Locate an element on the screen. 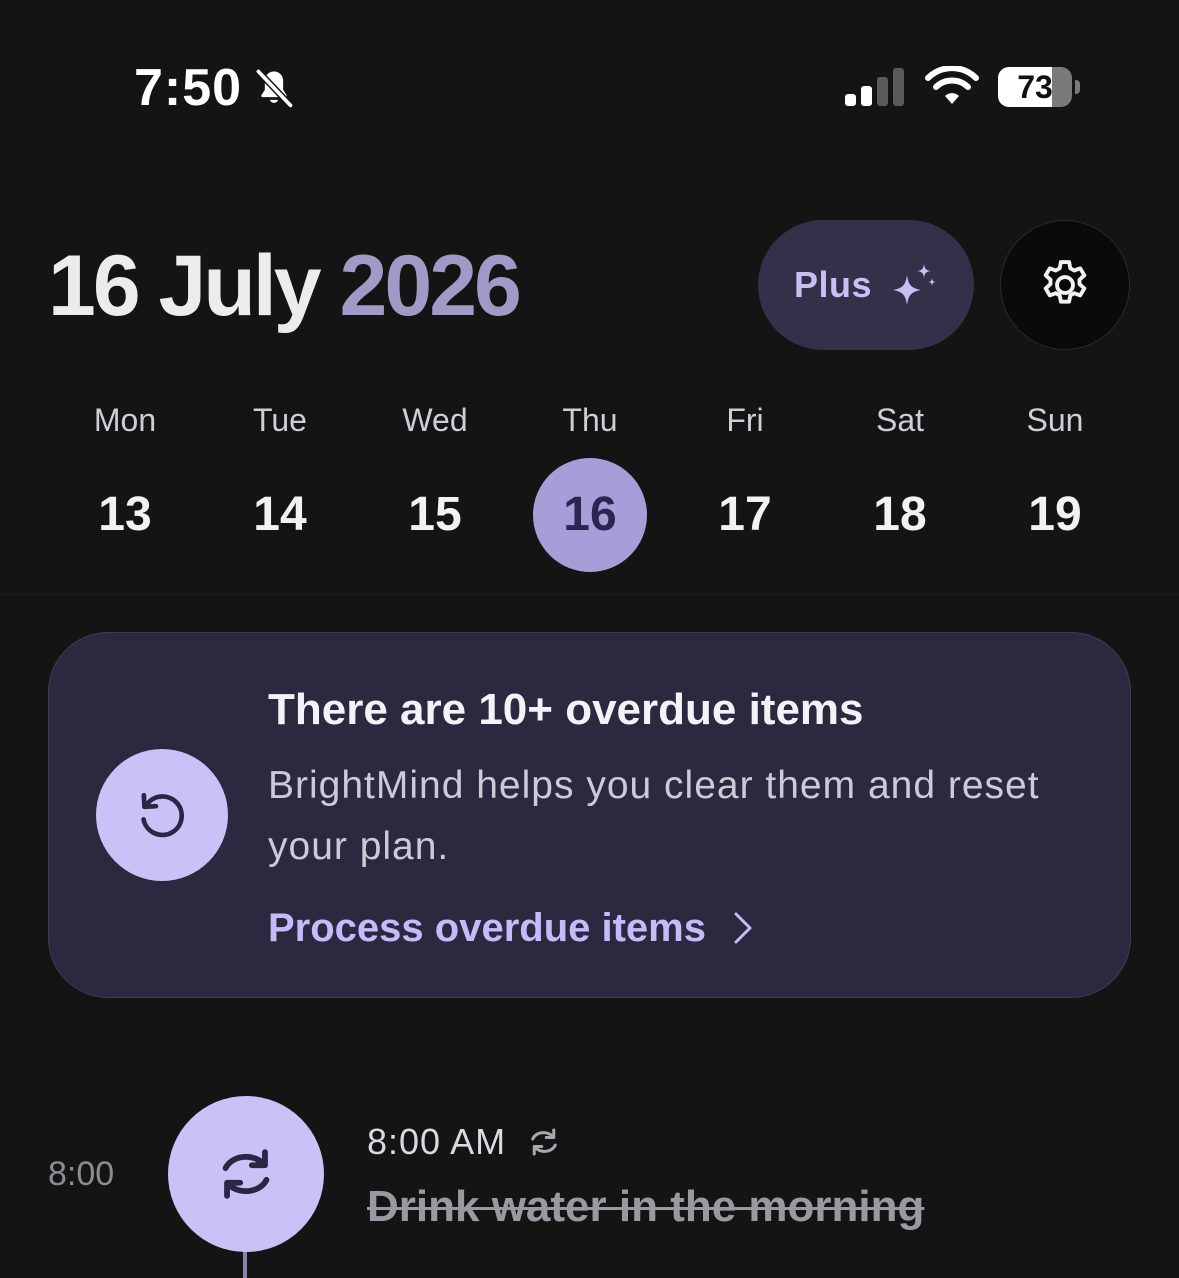  task-complete-toggle is located at coordinates (246, 1174).